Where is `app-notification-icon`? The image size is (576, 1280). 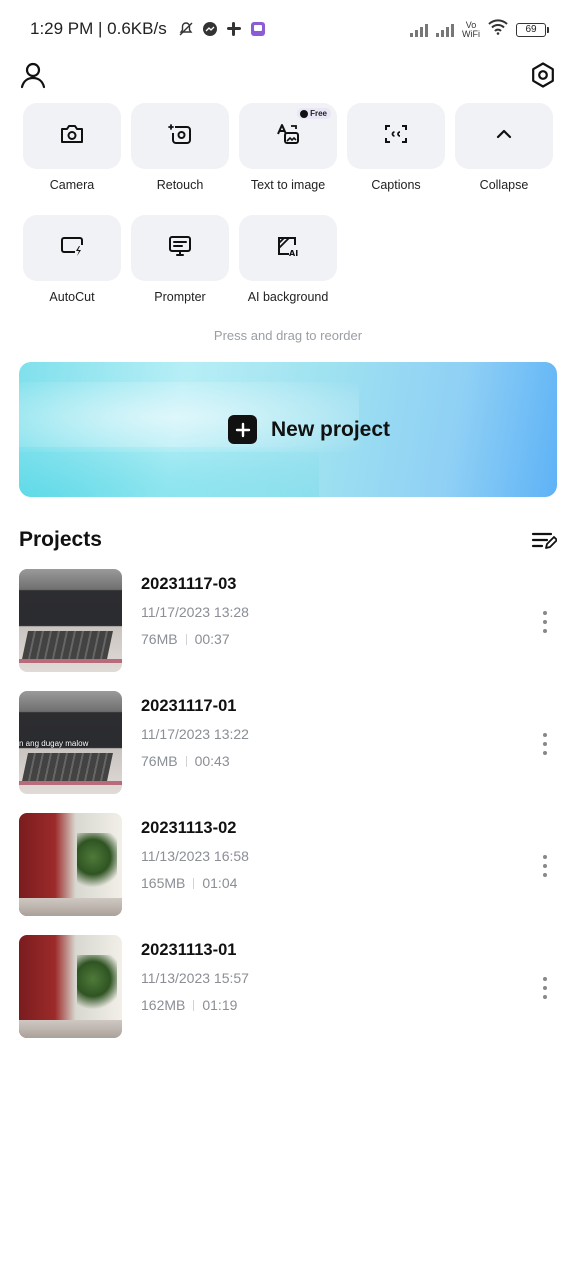
app-notification-icon is located at coordinates (258, 29).